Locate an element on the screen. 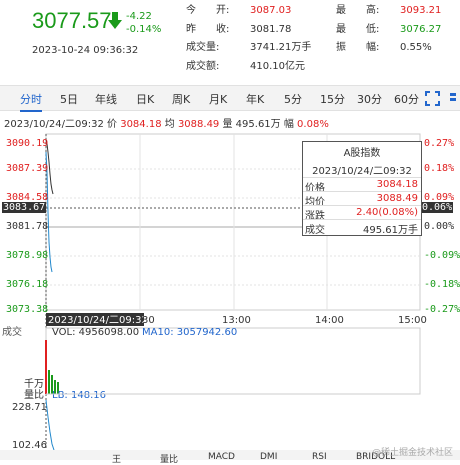 Image resolution: width=460 pixels, height=465 pixels. y-right-cursor-label: 0.06% is located at coordinates (437, 207).